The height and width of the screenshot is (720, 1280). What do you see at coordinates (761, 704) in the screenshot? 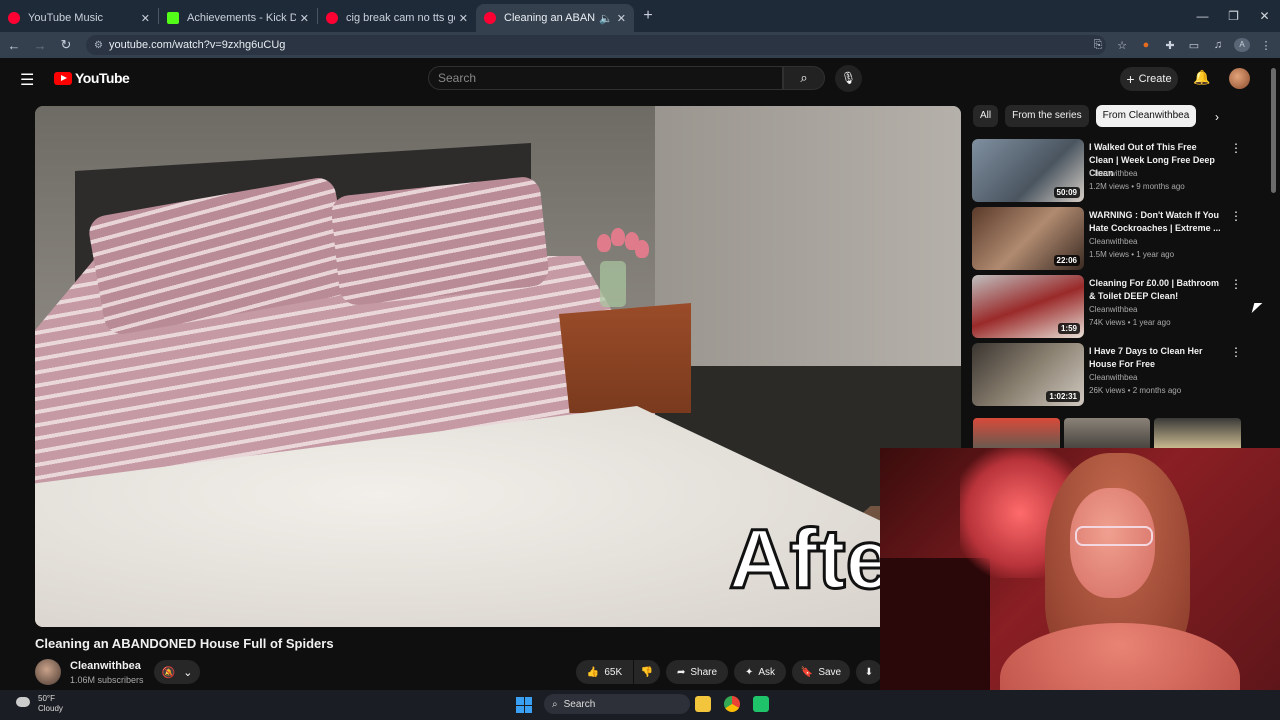
I see `app-icon` at bounding box center [761, 704].